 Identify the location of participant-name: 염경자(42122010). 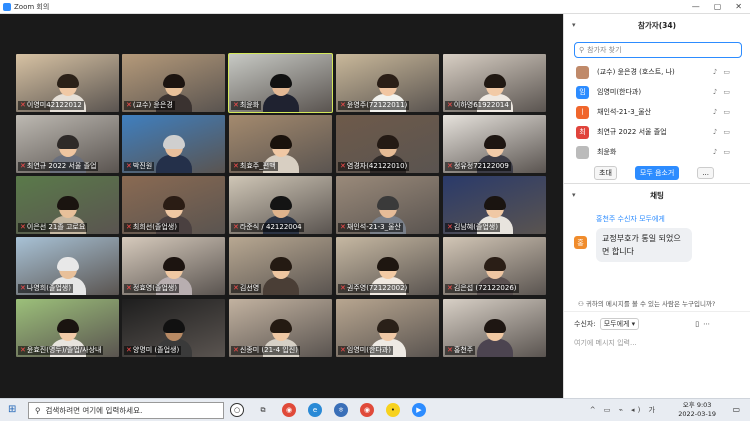
(377, 166).